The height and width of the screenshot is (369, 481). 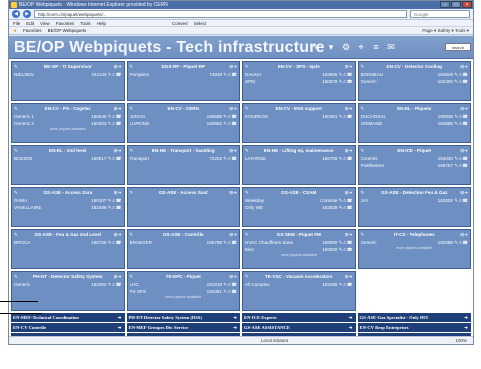 I want to click on piquet-name: Only WE, so click(x=279, y=207).